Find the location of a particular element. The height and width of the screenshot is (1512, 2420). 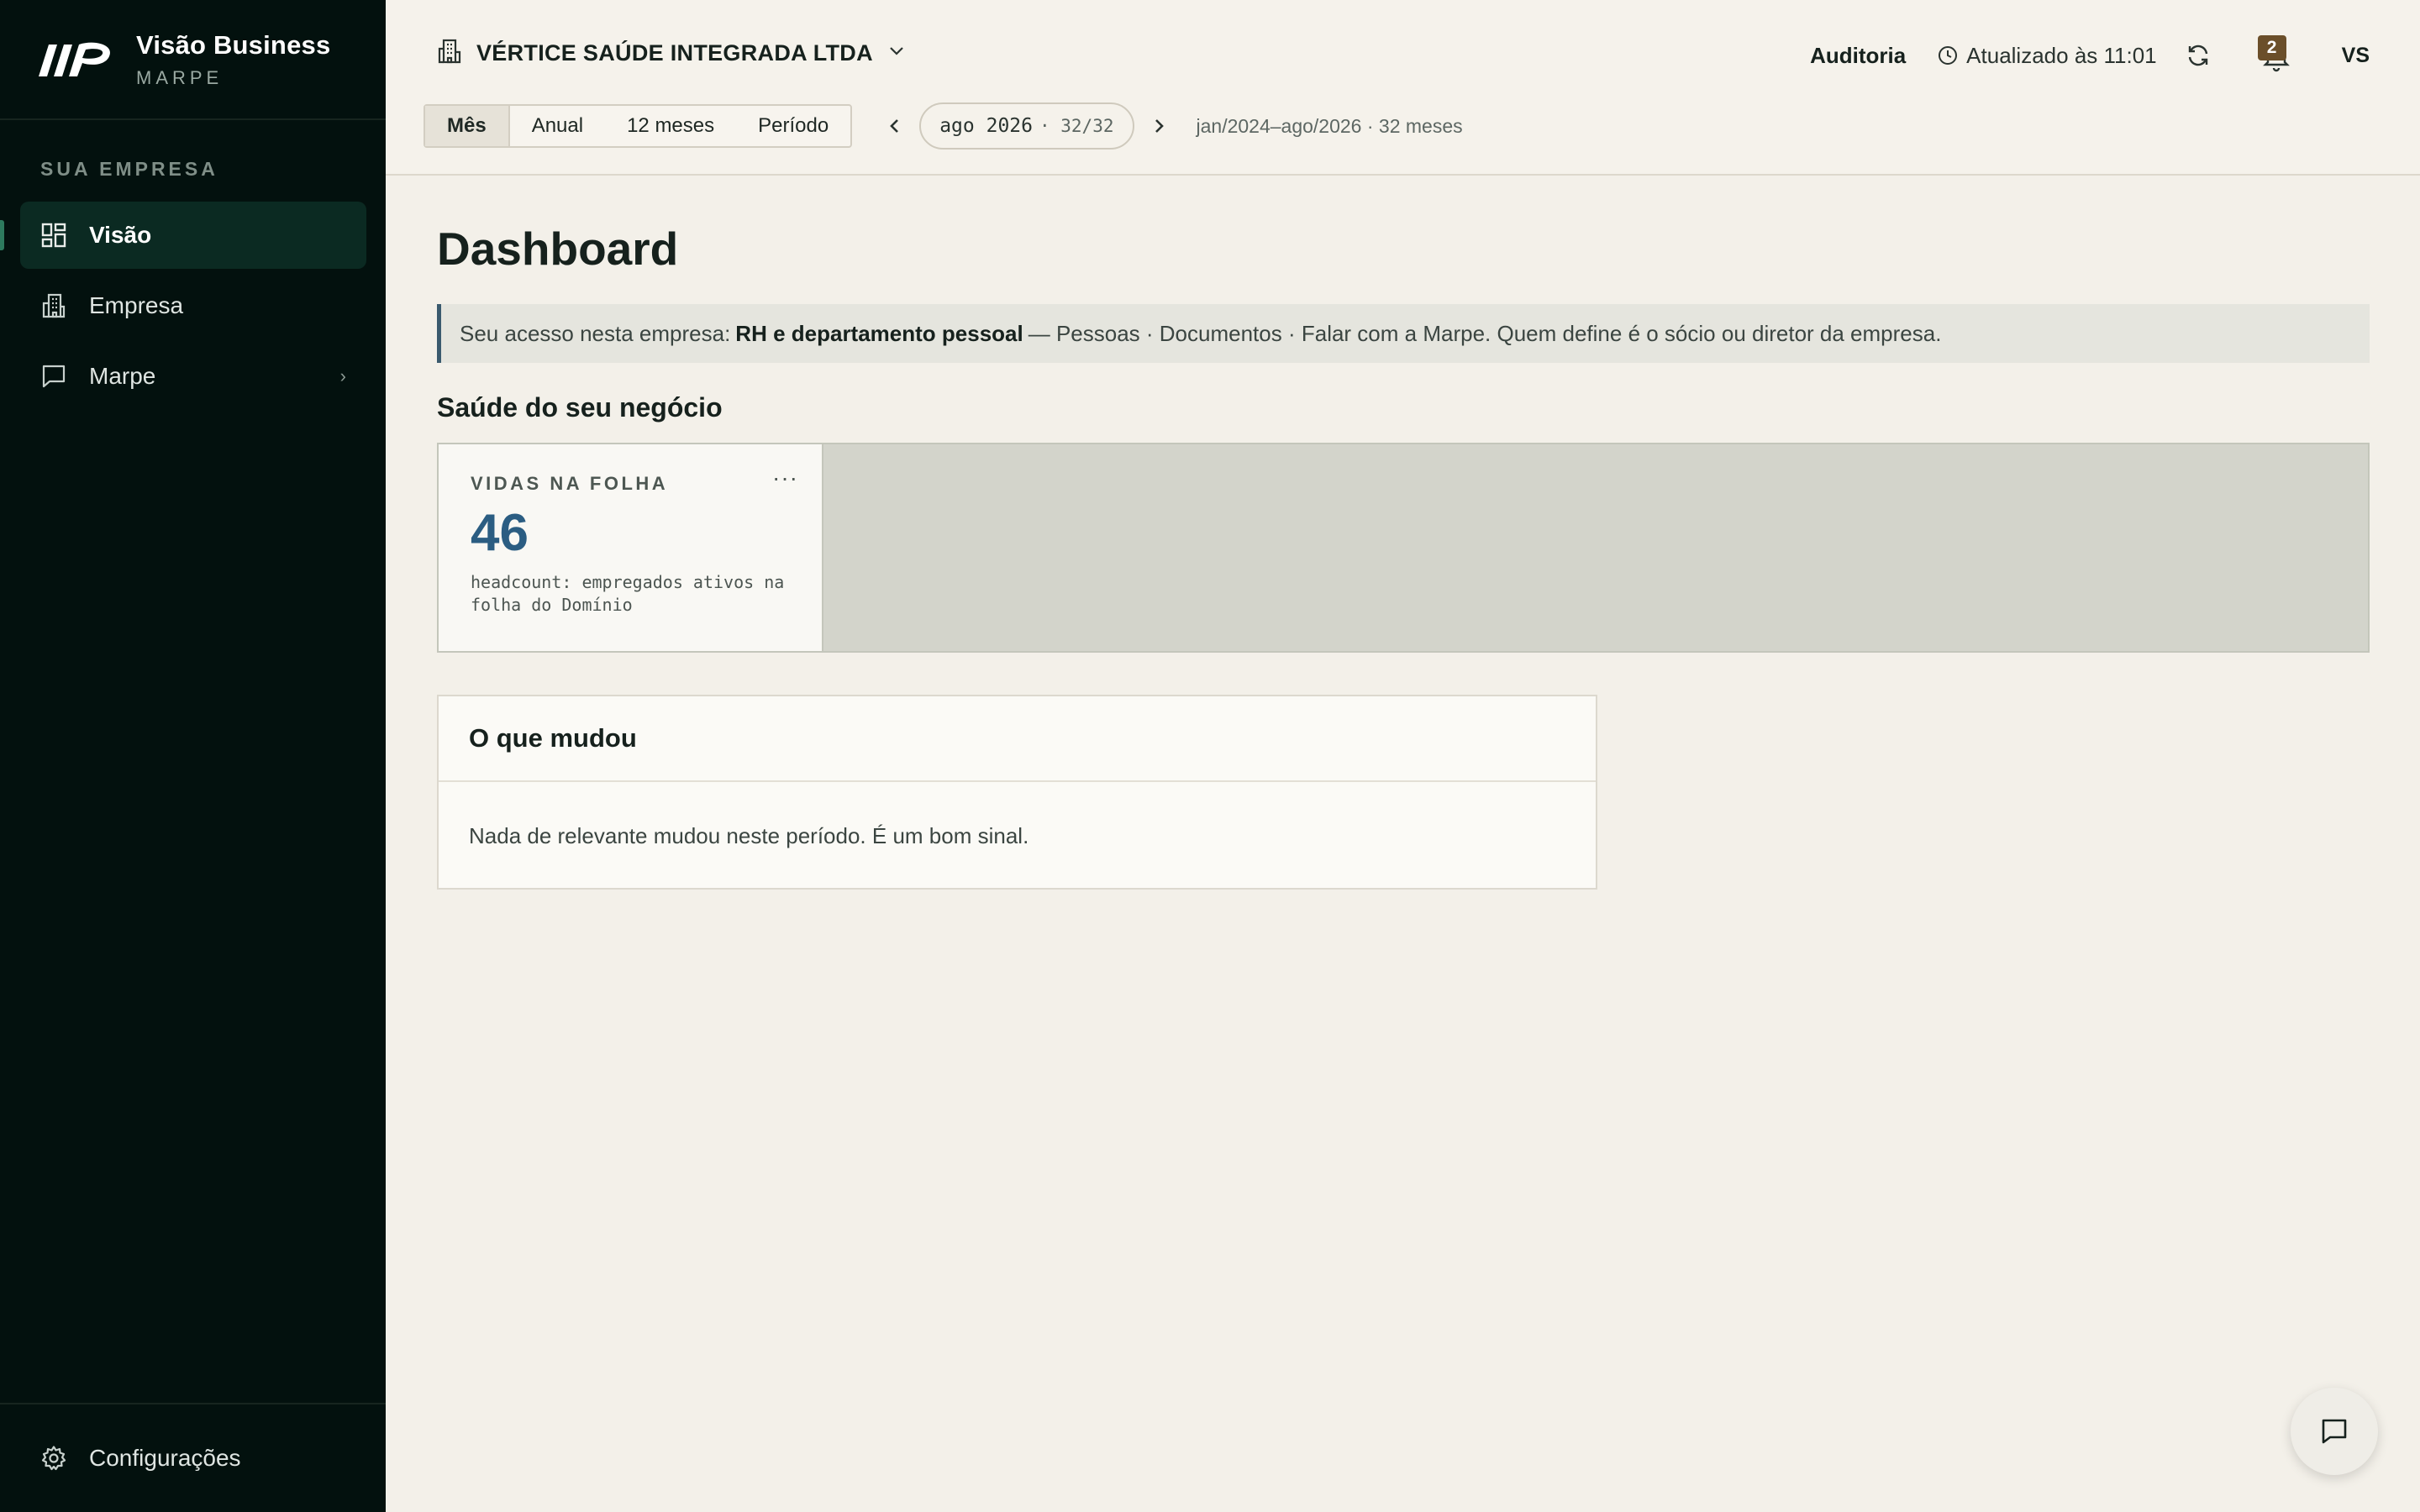

dashboard-icon is located at coordinates (53, 235).